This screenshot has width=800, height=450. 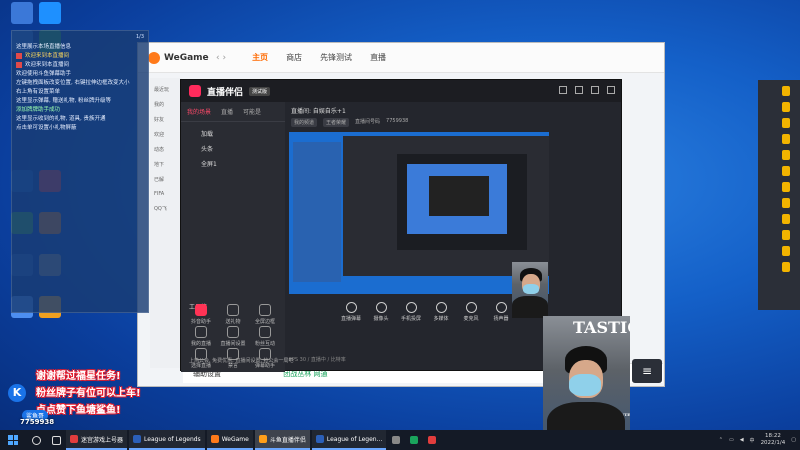 I want to click on tool-button: 全屏边框, so click(x=265, y=314).